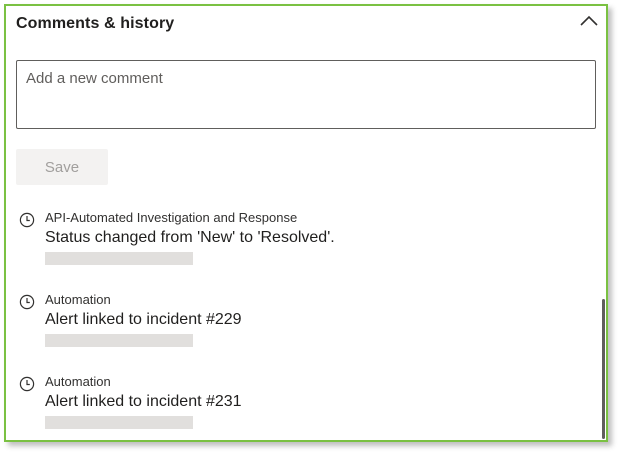 Image resolution: width=621 pixels, height=454 pixels. I want to click on new-comment-input, so click(306, 94).